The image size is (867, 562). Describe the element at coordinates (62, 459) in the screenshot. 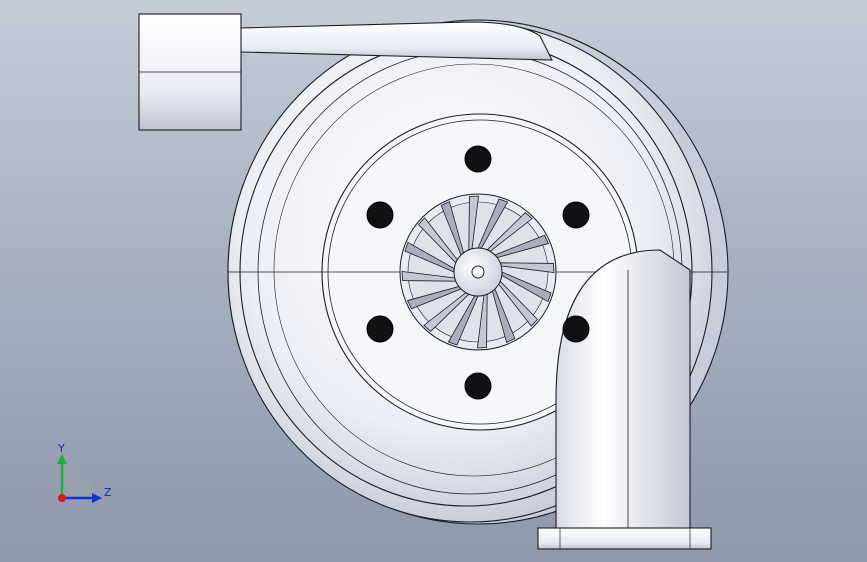

I see `y-axis-arrow-icon` at that location.